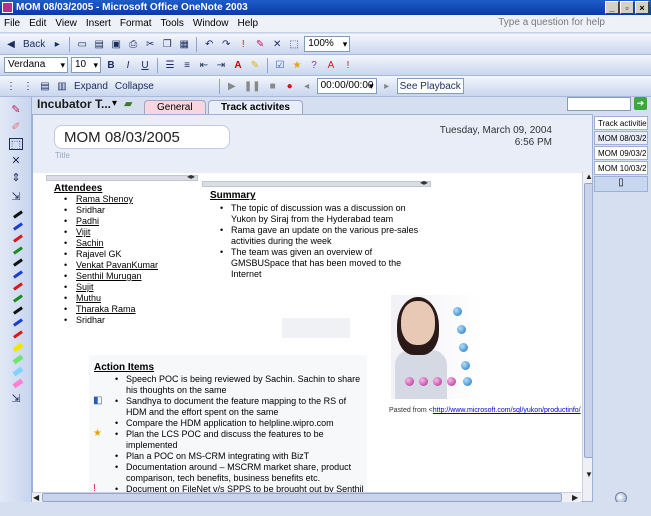 The image size is (651, 516). I want to click on rewind-icon: ◂, so click(307, 86).